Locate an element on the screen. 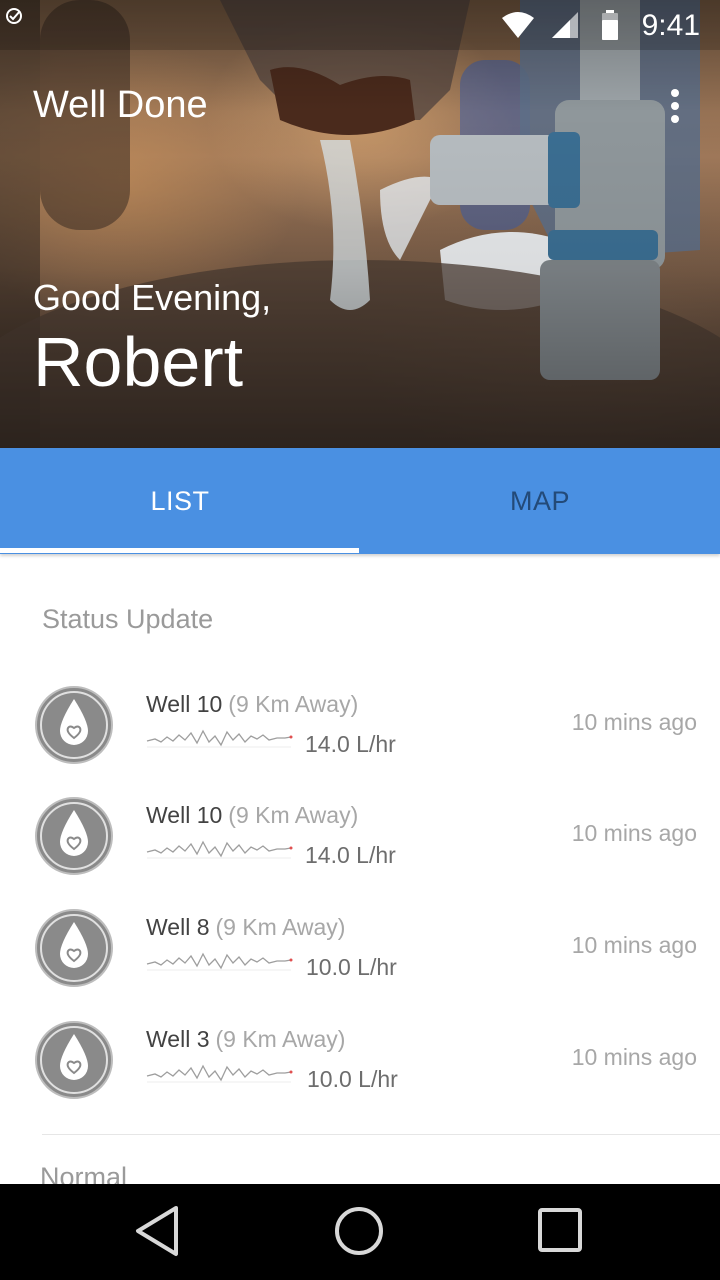 This screenshot has height=1280, width=720. tab-bar: LIST MAP is located at coordinates (360, 501).